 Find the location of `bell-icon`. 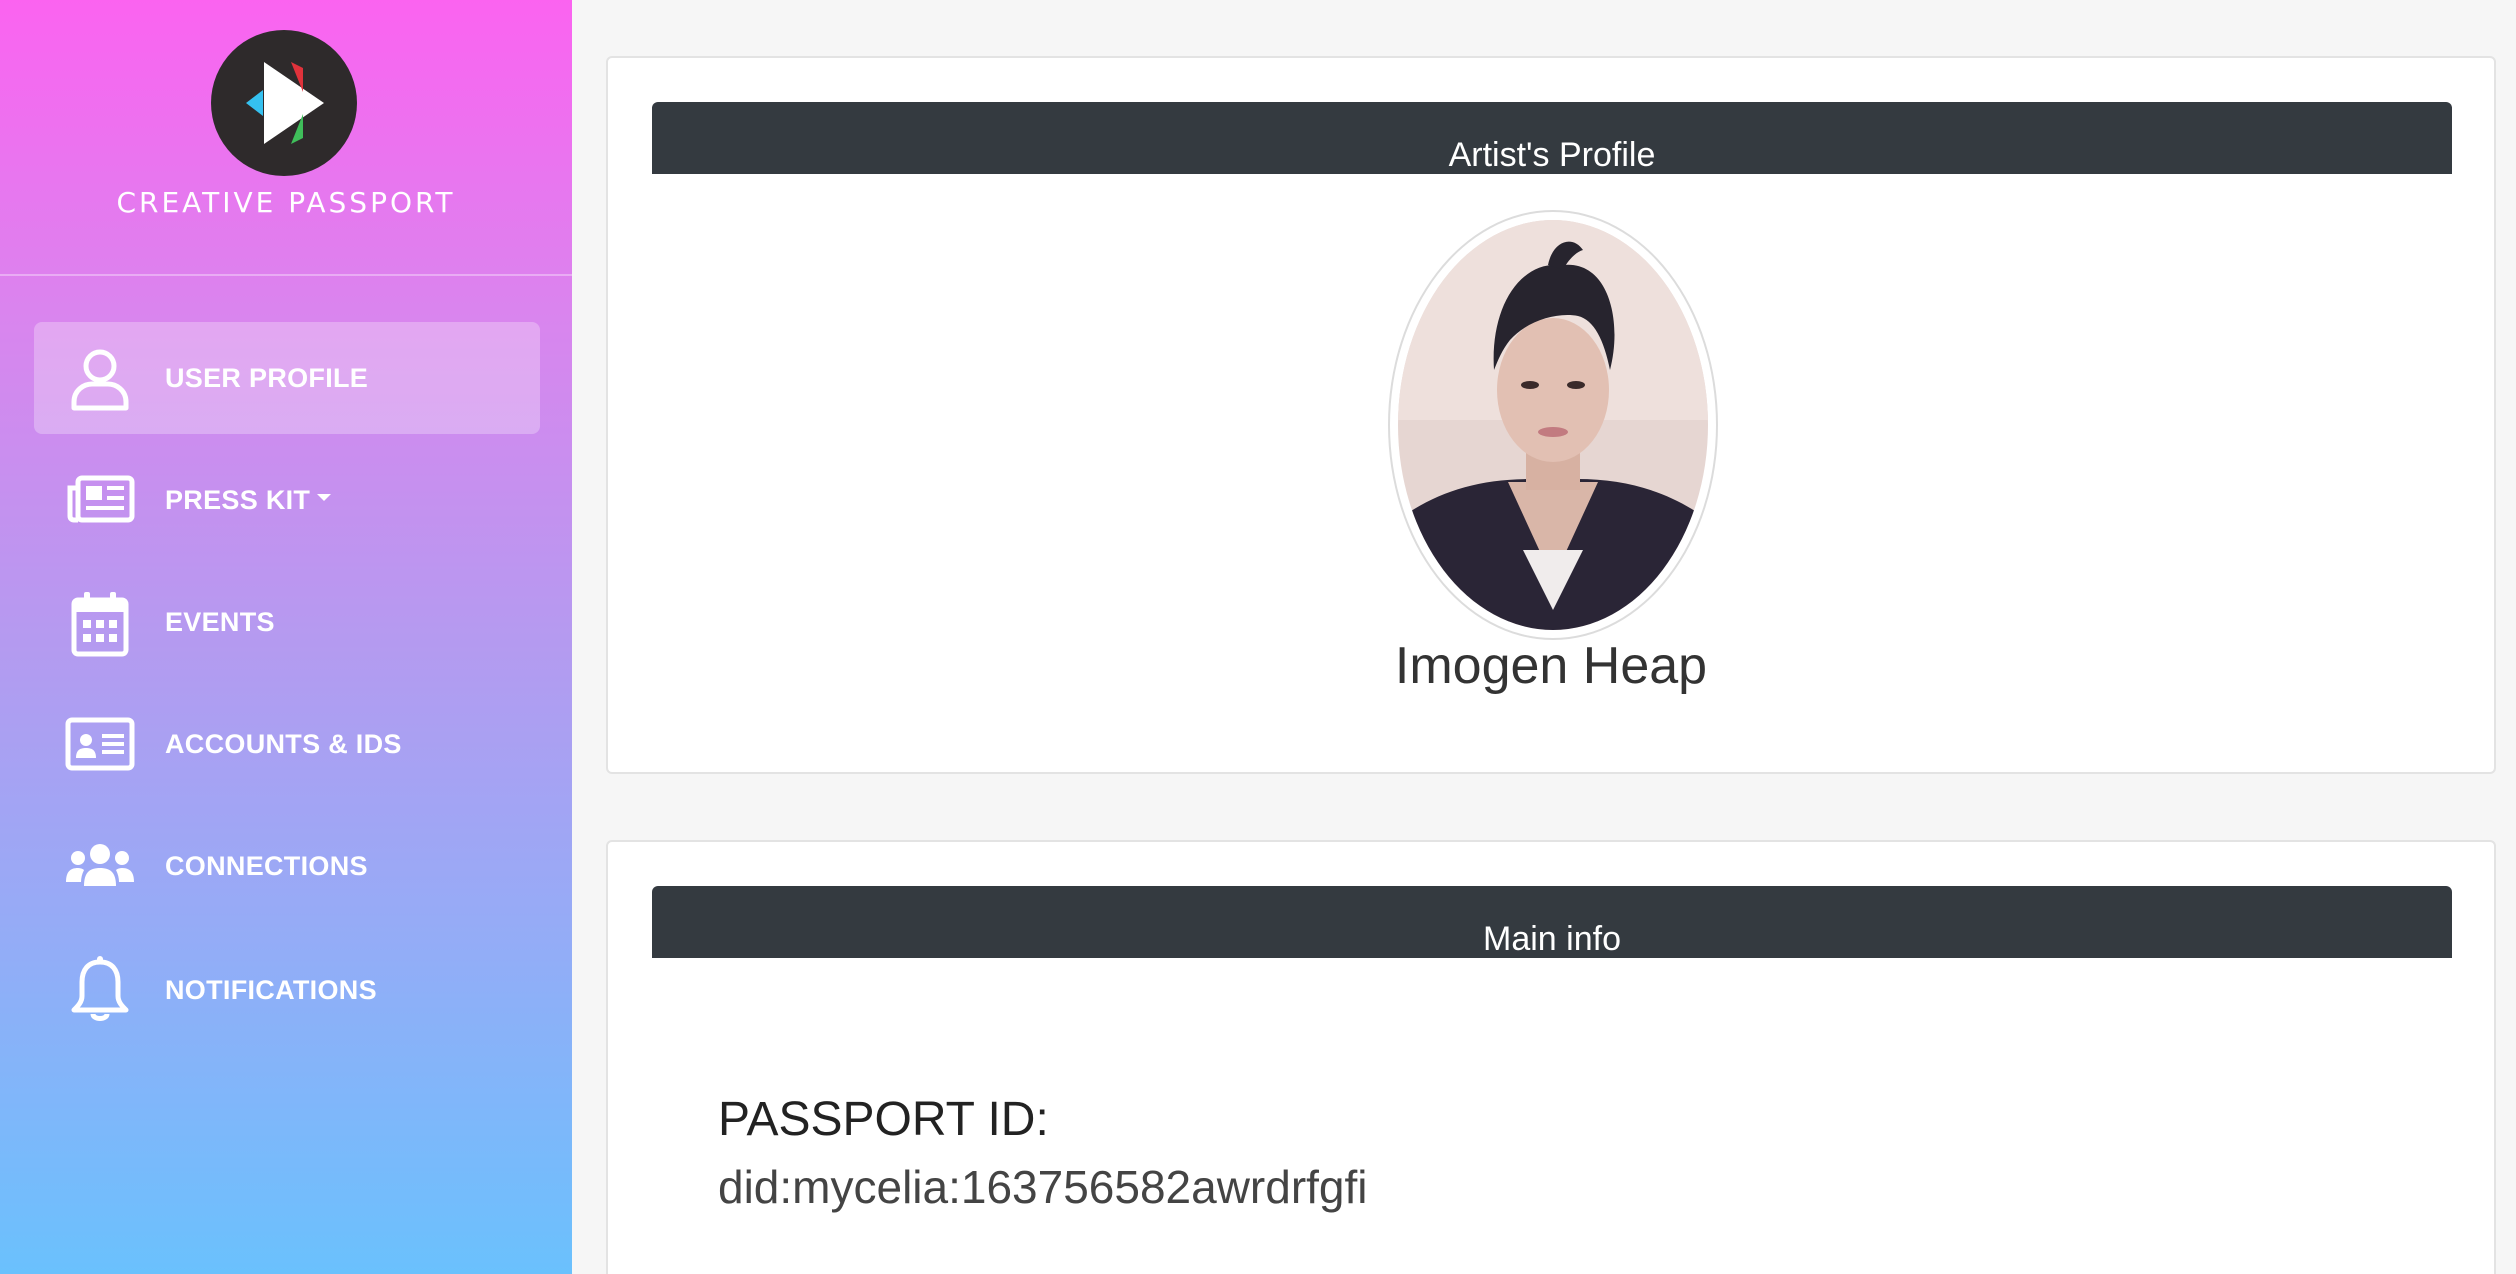

bell-icon is located at coordinates (100, 990).